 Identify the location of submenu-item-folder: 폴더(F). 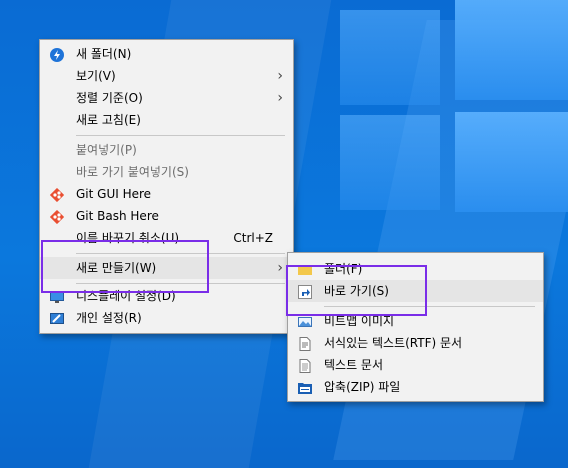
(415, 269).